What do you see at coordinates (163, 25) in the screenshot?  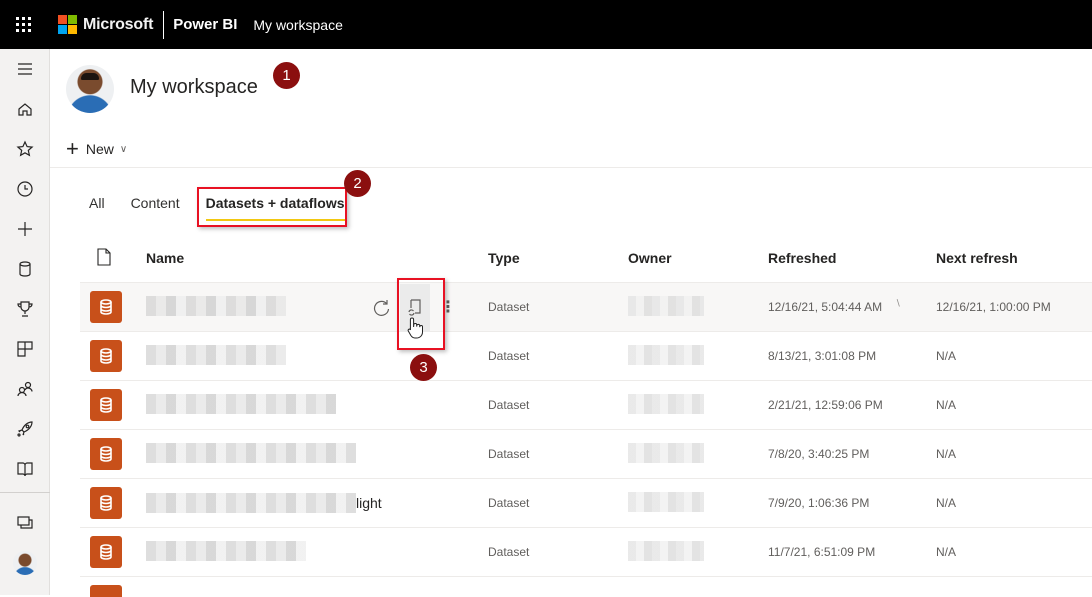 I see `brand-divider` at bounding box center [163, 25].